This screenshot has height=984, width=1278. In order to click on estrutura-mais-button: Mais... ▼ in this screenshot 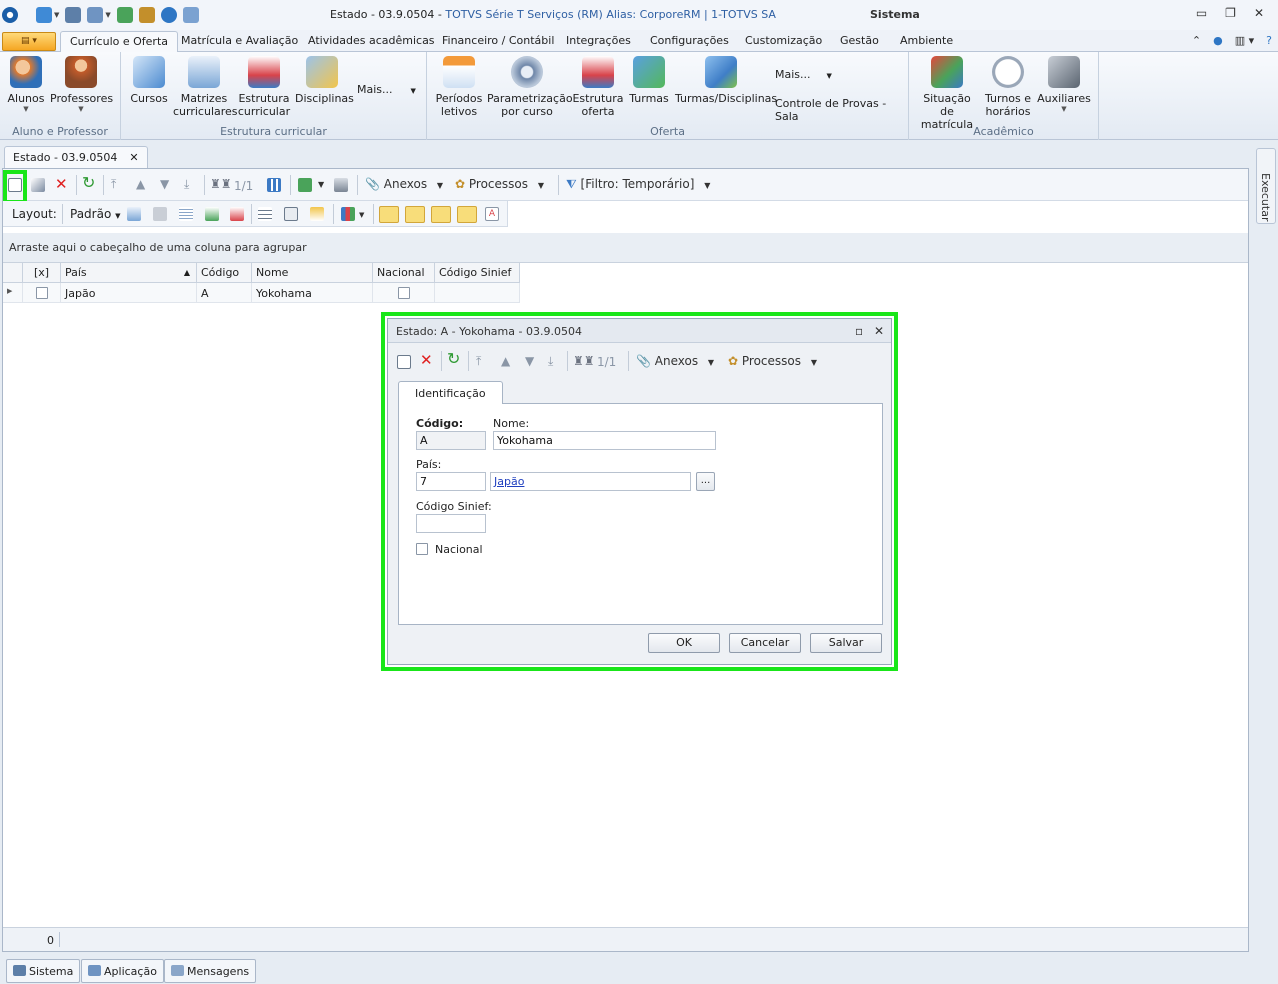, I will do `click(386, 89)`.